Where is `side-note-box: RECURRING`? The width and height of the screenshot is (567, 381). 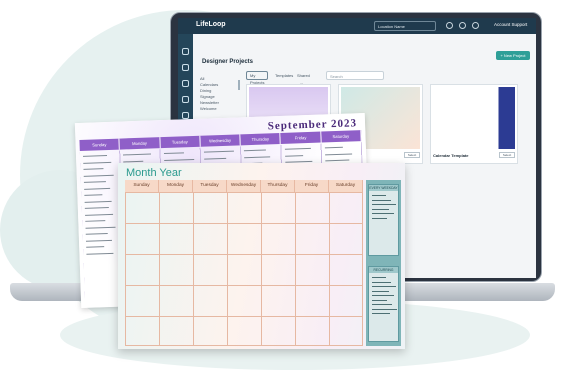 side-note-box: RECURRING is located at coordinates (383, 304).